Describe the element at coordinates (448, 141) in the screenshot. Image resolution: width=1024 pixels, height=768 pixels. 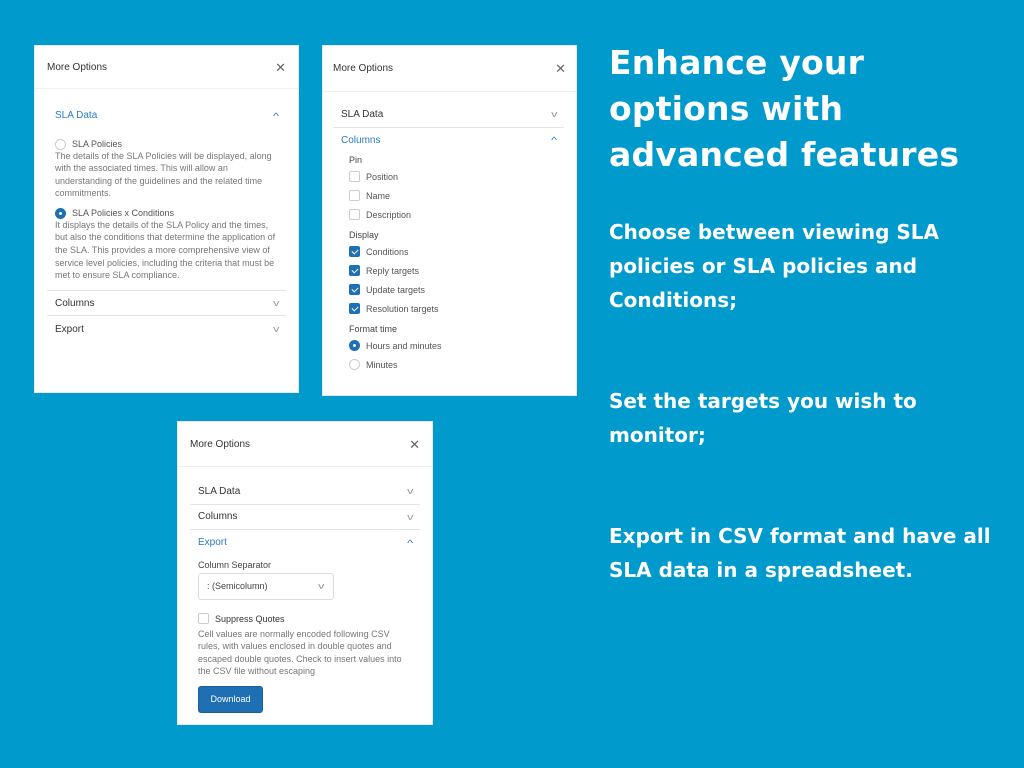
I see `accordion-columns: Columns ^` at that location.